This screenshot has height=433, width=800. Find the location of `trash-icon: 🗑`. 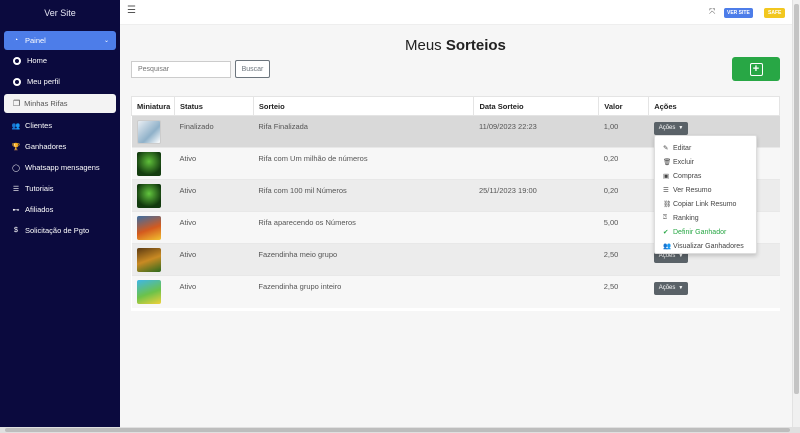

trash-icon: 🗑 is located at coordinates (667, 162).